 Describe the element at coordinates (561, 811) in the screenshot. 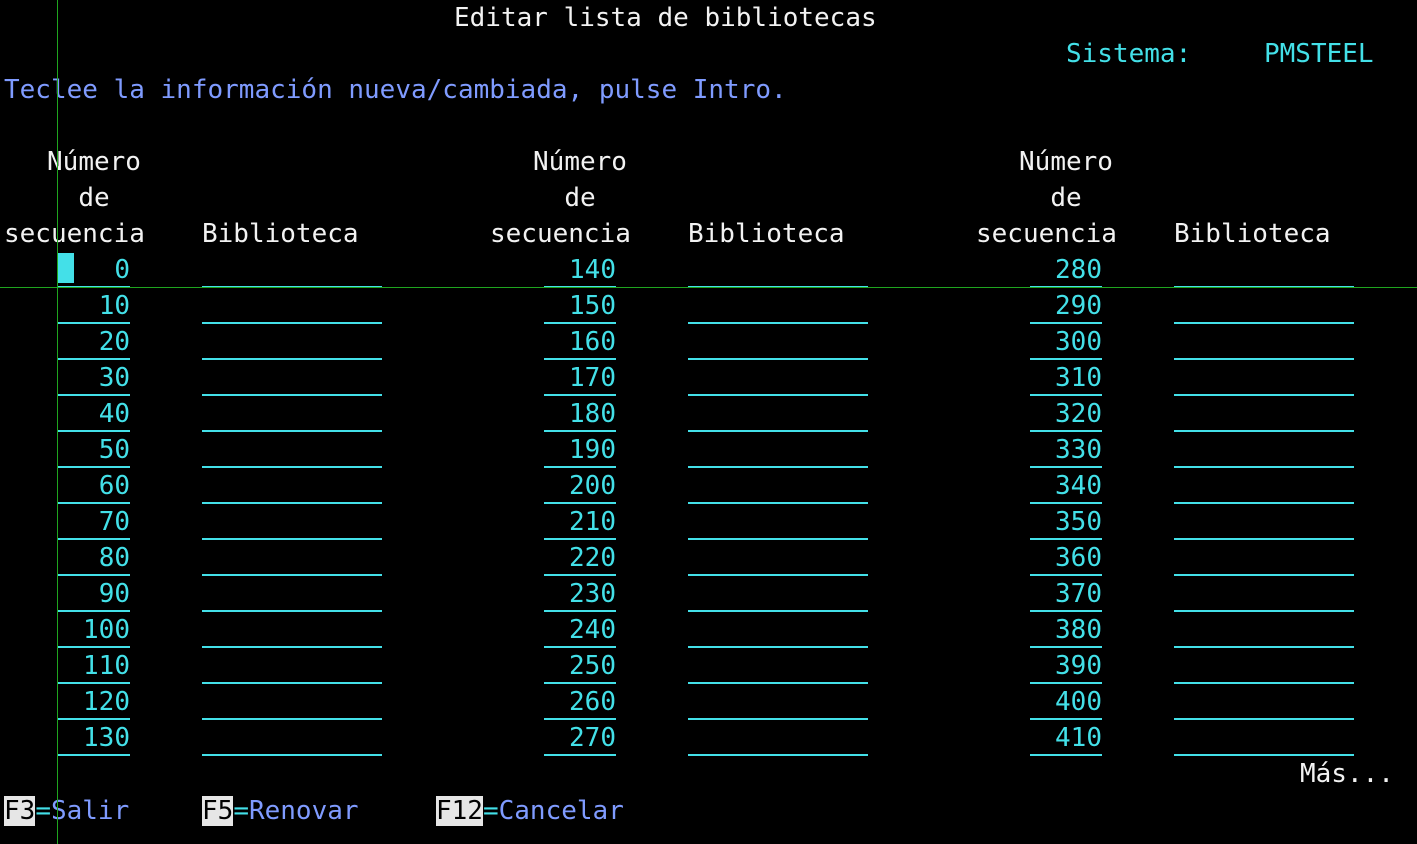

I see `function-key-description: Cancelar` at that location.